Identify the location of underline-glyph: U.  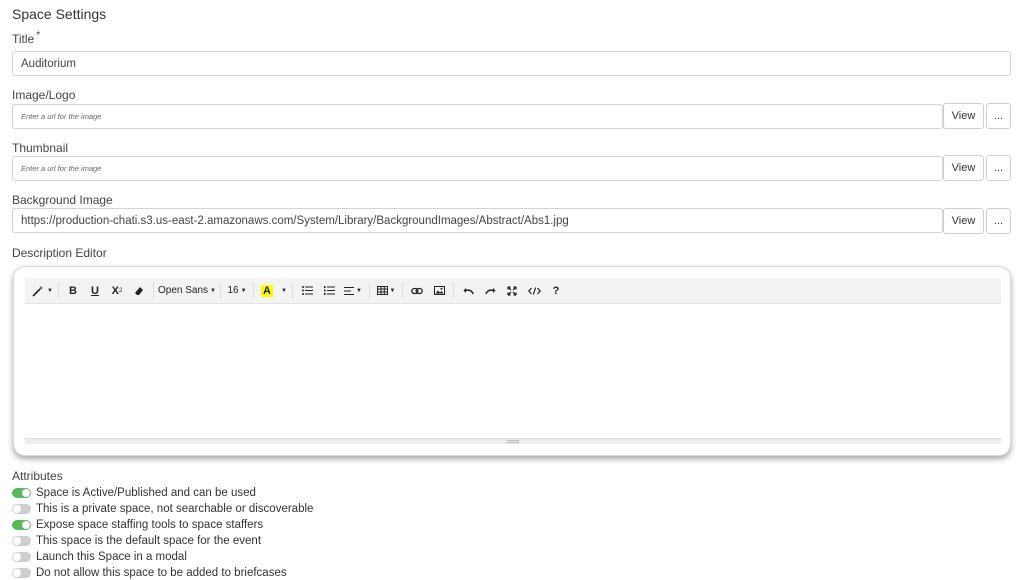
(95, 290).